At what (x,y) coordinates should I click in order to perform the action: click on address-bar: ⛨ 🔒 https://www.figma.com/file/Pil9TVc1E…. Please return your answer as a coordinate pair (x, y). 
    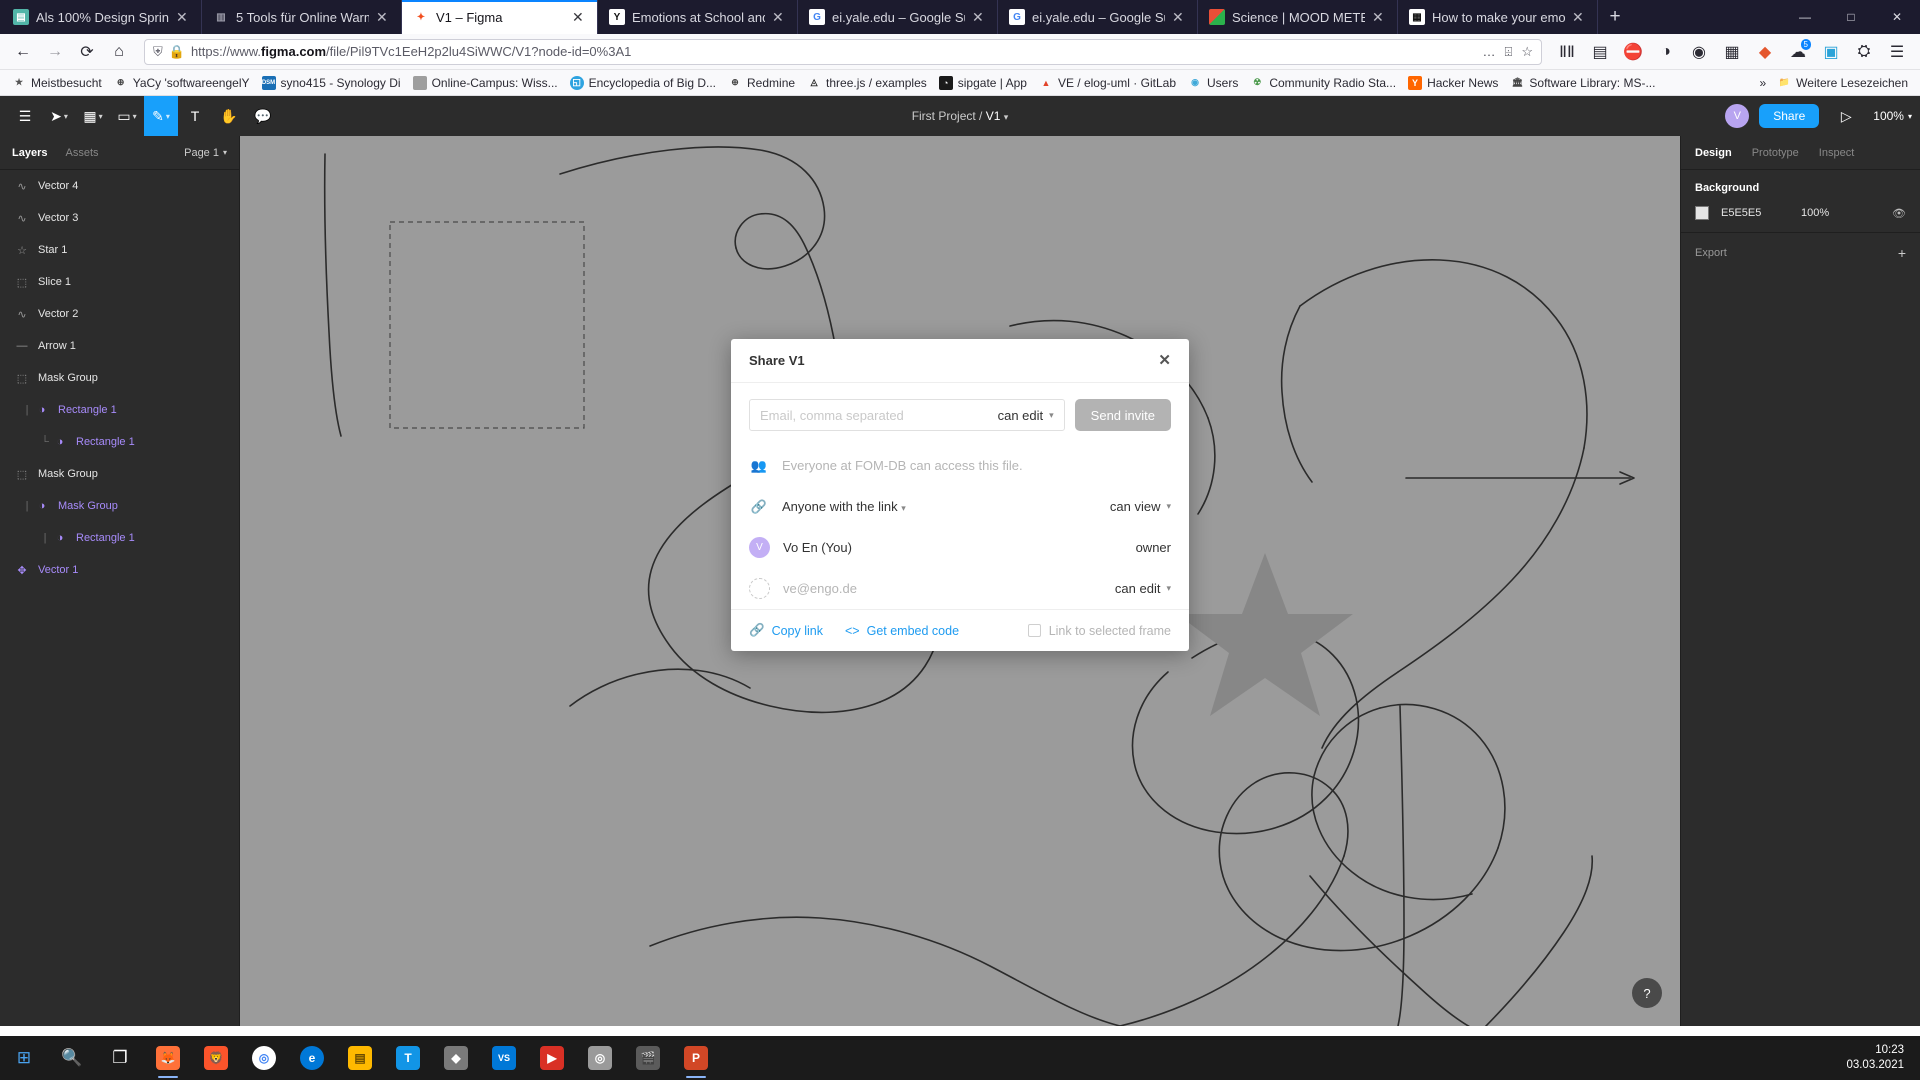
    Looking at the image, I should click on (843, 51).